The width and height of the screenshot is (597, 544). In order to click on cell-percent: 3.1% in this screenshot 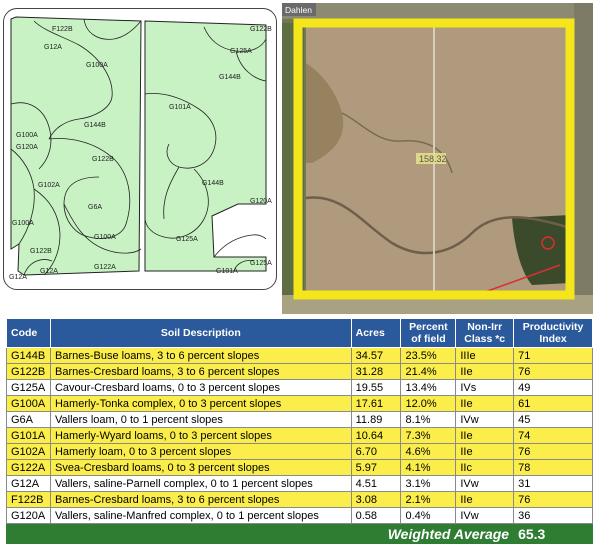, I will do `click(428, 483)`.